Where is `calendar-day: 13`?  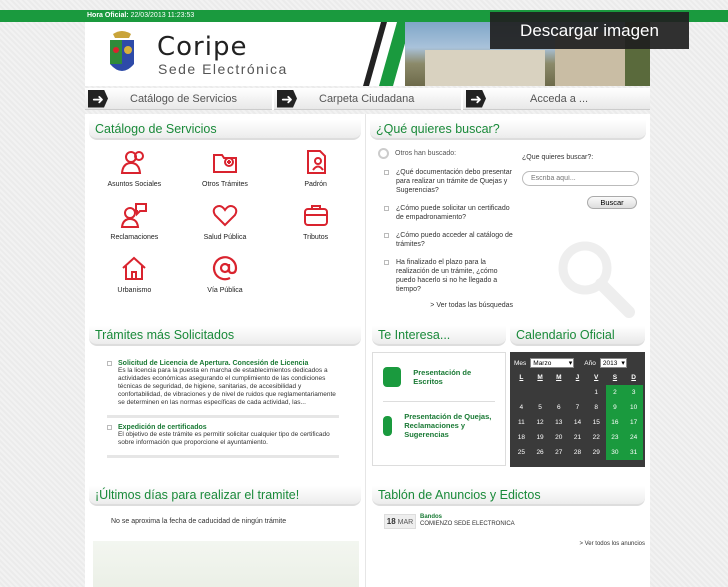 calendar-day: 13 is located at coordinates (558, 422).